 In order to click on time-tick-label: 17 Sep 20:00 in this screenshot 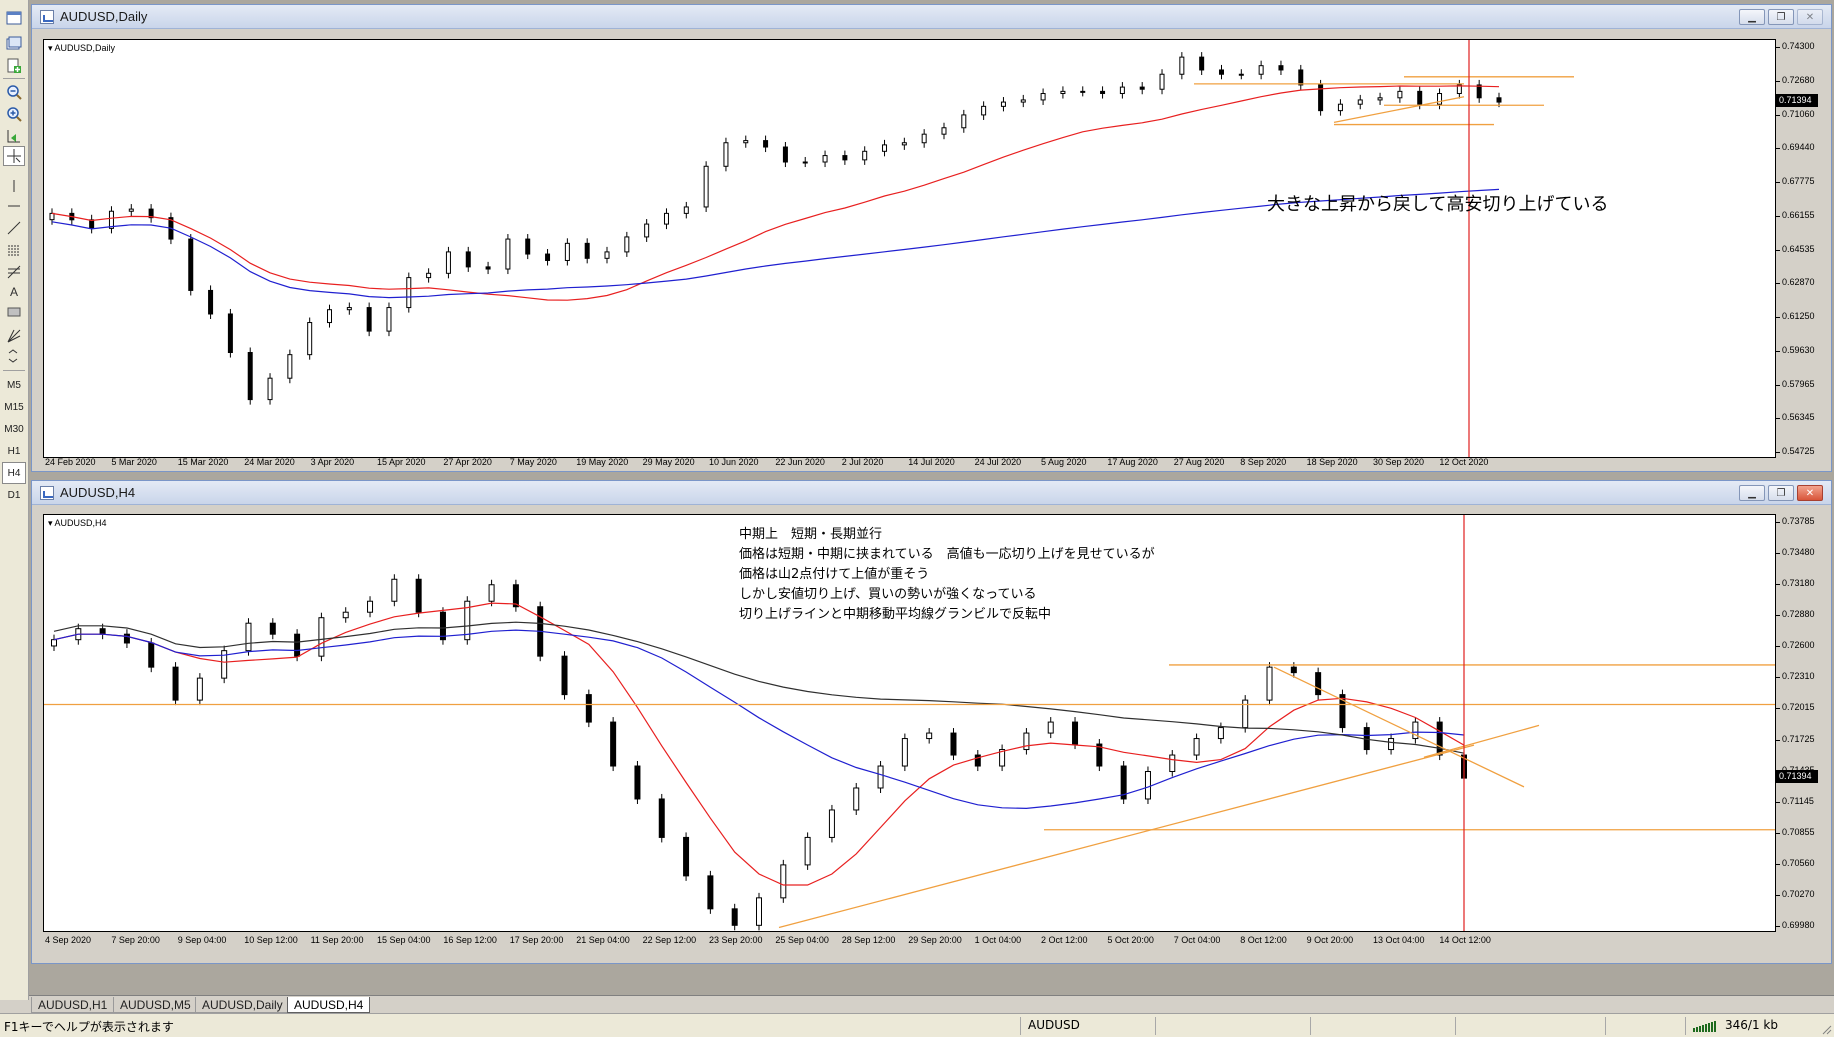, I will do `click(536, 940)`.